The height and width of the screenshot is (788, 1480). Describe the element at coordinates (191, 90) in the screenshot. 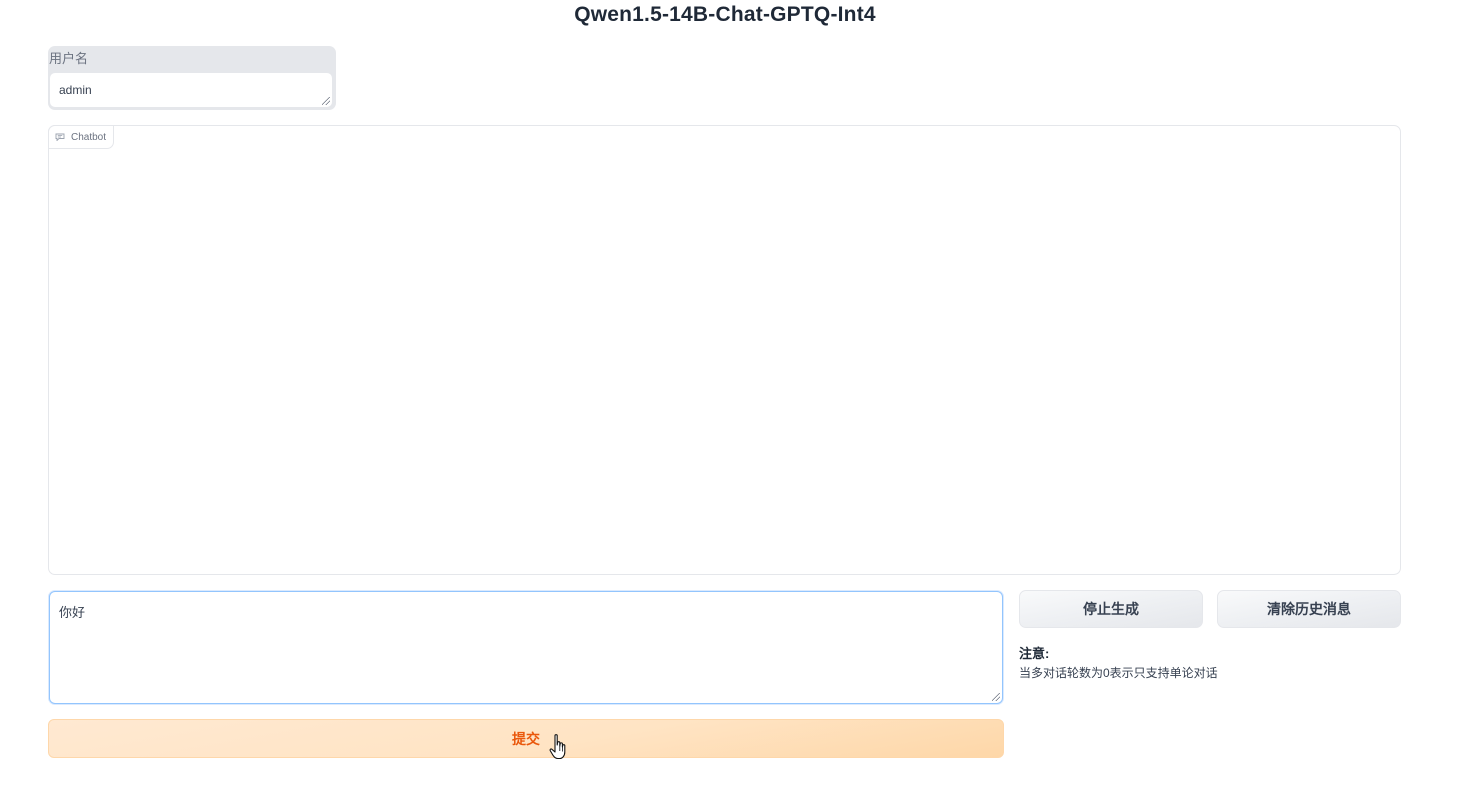

I see `username-input: admin` at that location.